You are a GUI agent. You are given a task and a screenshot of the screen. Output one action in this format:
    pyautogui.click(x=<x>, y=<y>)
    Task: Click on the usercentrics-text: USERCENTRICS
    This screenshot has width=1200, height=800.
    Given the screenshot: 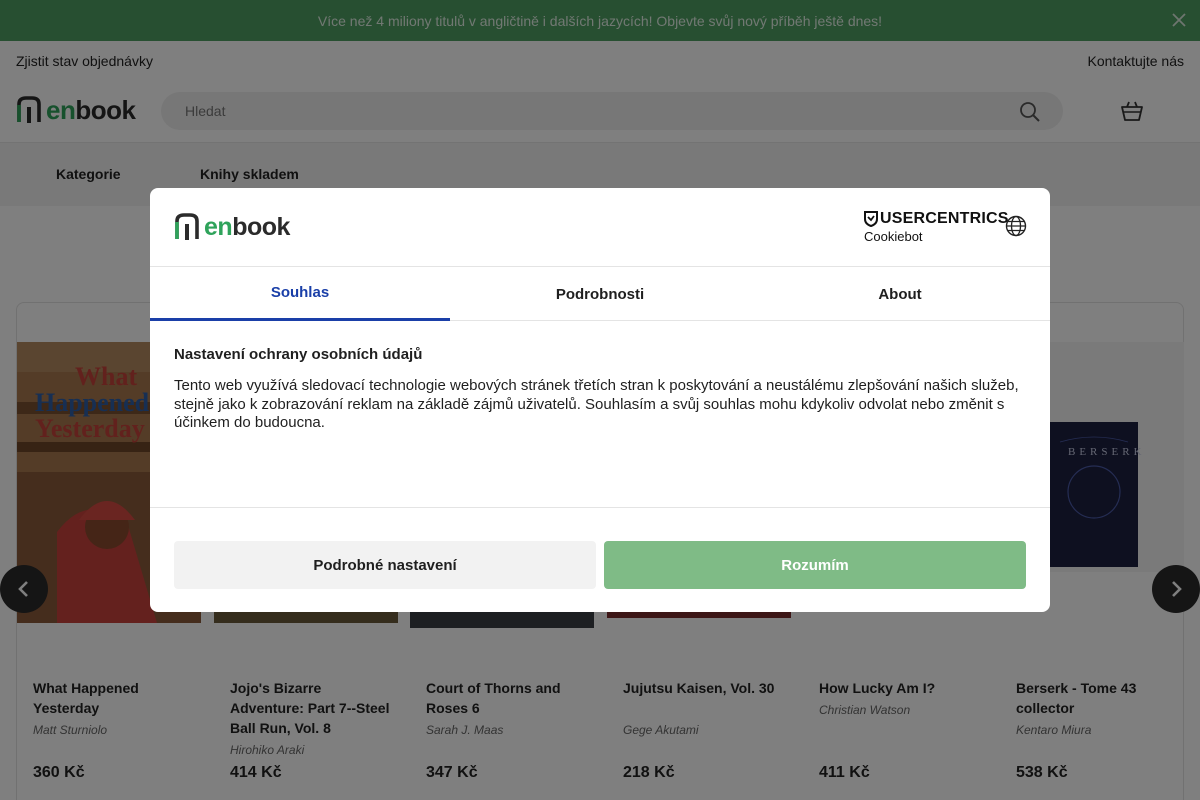 What is the action you would take?
    pyautogui.click(x=944, y=218)
    